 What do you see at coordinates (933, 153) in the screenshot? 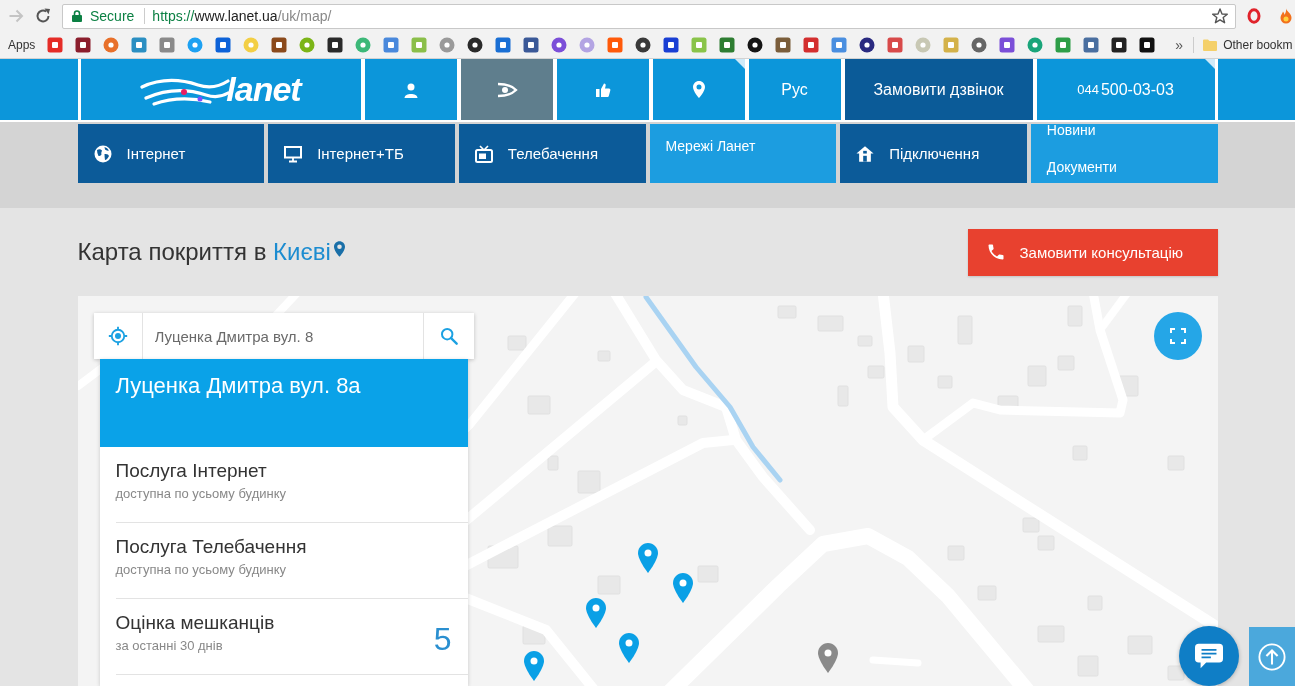
I see `menu-link: Підключення` at bounding box center [933, 153].